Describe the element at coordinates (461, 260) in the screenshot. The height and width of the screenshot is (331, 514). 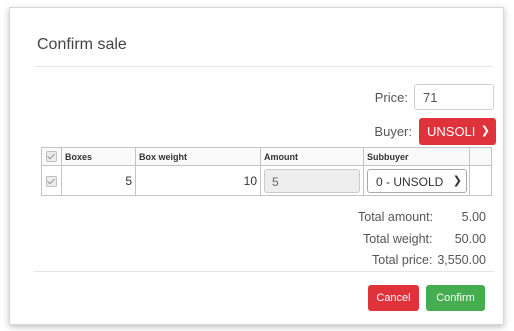
I see `total-price-value: 3,550.00` at that location.